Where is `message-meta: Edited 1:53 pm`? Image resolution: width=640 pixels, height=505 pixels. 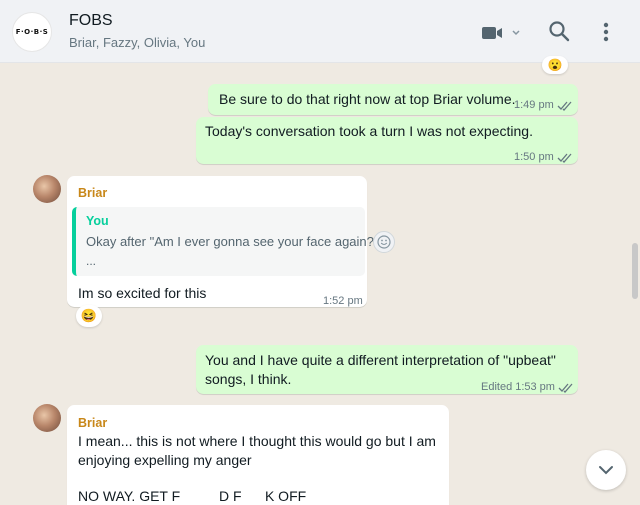 message-meta: Edited 1:53 pm is located at coordinates (527, 387).